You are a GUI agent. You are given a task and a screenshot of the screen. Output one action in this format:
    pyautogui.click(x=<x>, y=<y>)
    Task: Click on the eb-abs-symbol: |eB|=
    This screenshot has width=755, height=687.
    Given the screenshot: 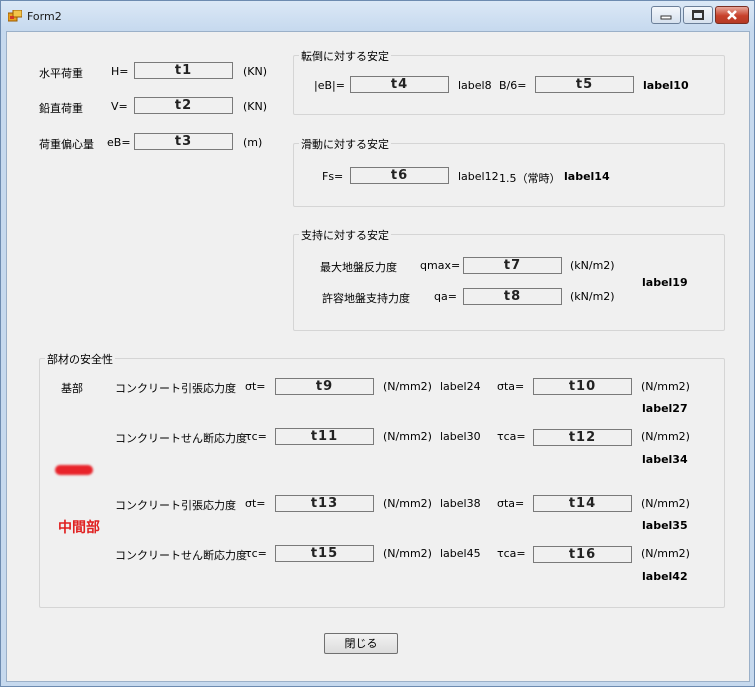 What is the action you would take?
    pyautogui.click(x=329, y=85)
    